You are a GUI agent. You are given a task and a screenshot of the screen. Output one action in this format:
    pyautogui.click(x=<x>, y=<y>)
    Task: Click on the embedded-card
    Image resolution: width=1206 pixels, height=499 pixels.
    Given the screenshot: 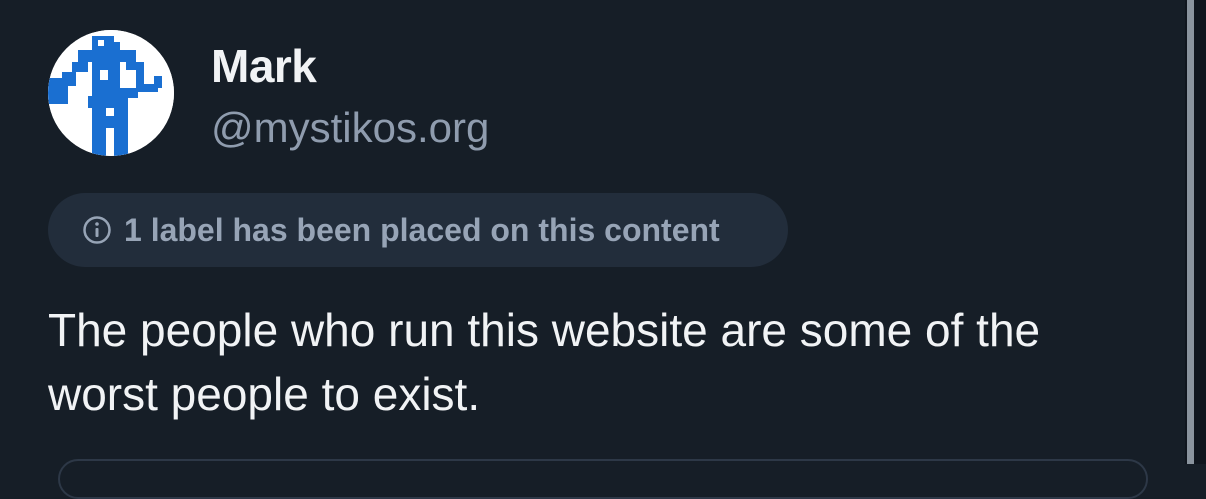 What is the action you would take?
    pyautogui.click(x=603, y=479)
    